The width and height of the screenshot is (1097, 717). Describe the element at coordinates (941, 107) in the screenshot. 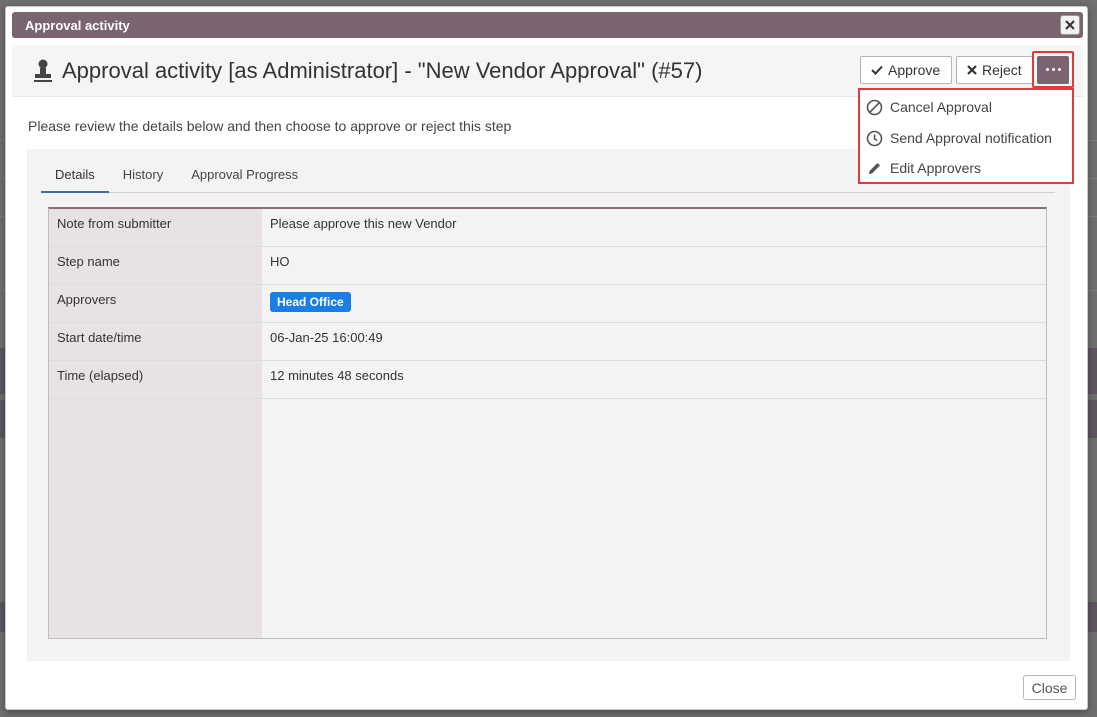

I see `menu-item-label: Cancel Approval` at that location.